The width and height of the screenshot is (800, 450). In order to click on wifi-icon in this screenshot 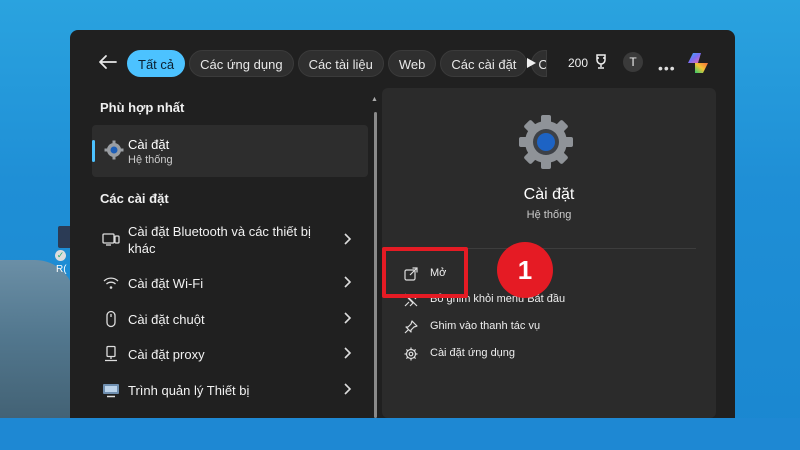, I will do `click(111, 283)`.